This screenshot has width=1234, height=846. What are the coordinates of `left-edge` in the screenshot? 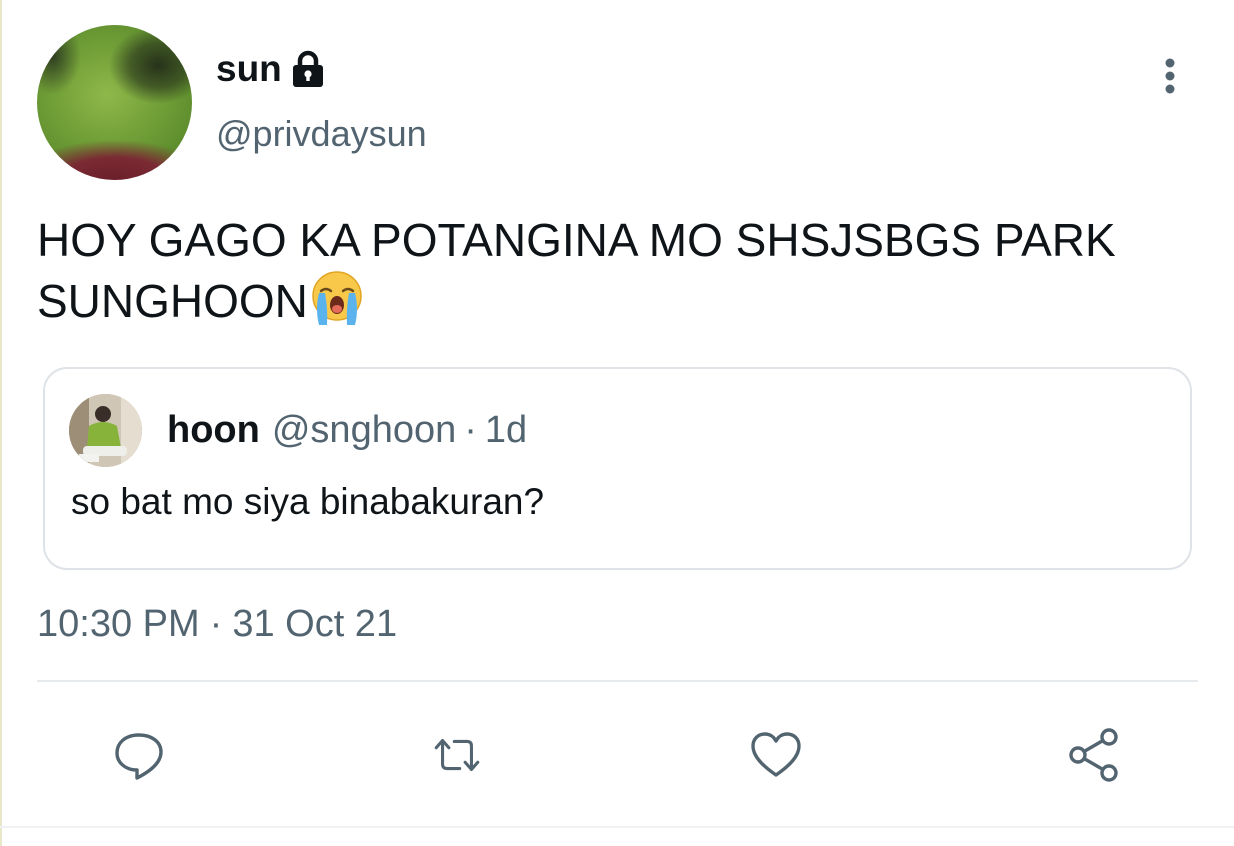 It's located at (1, 423).